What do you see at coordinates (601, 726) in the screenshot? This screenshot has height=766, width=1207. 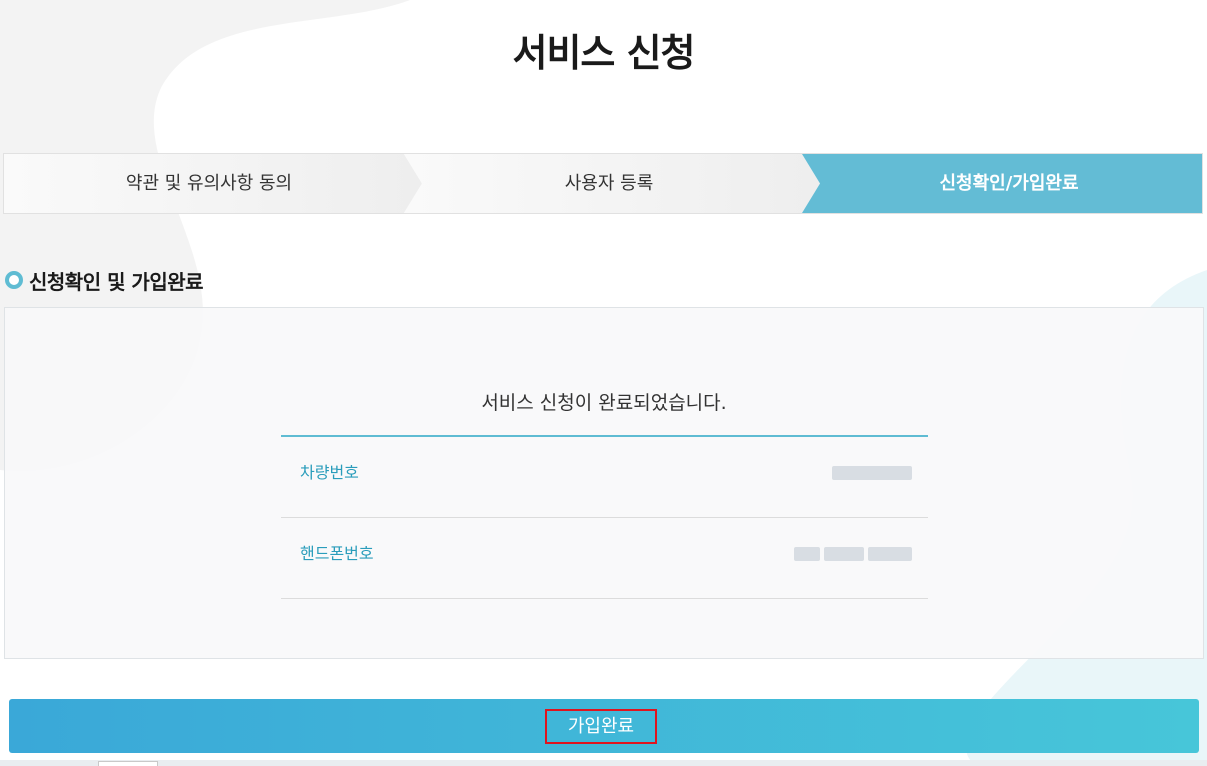 I see `complete-signup-label: 가입완료` at bounding box center [601, 726].